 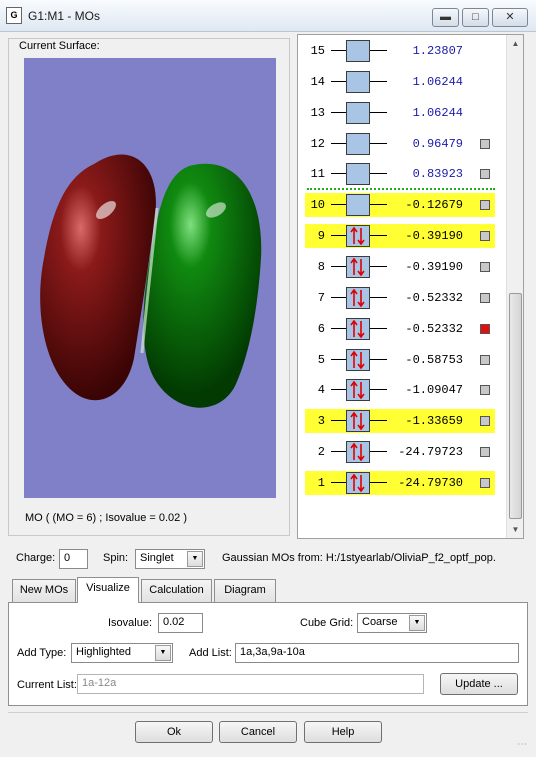 What do you see at coordinates (210, 653) in the screenshot?
I see `add-list-label: Add List:` at bounding box center [210, 653].